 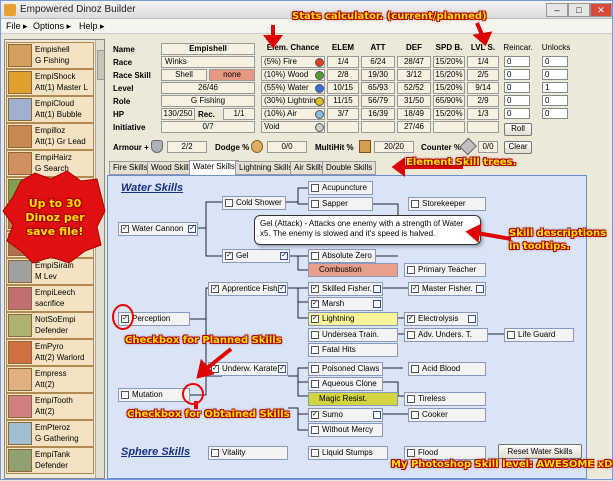 What do you see at coordinates (154, 319) in the screenshot?
I see `skill-perception: ✓ Perception` at bounding box center [154, 319].